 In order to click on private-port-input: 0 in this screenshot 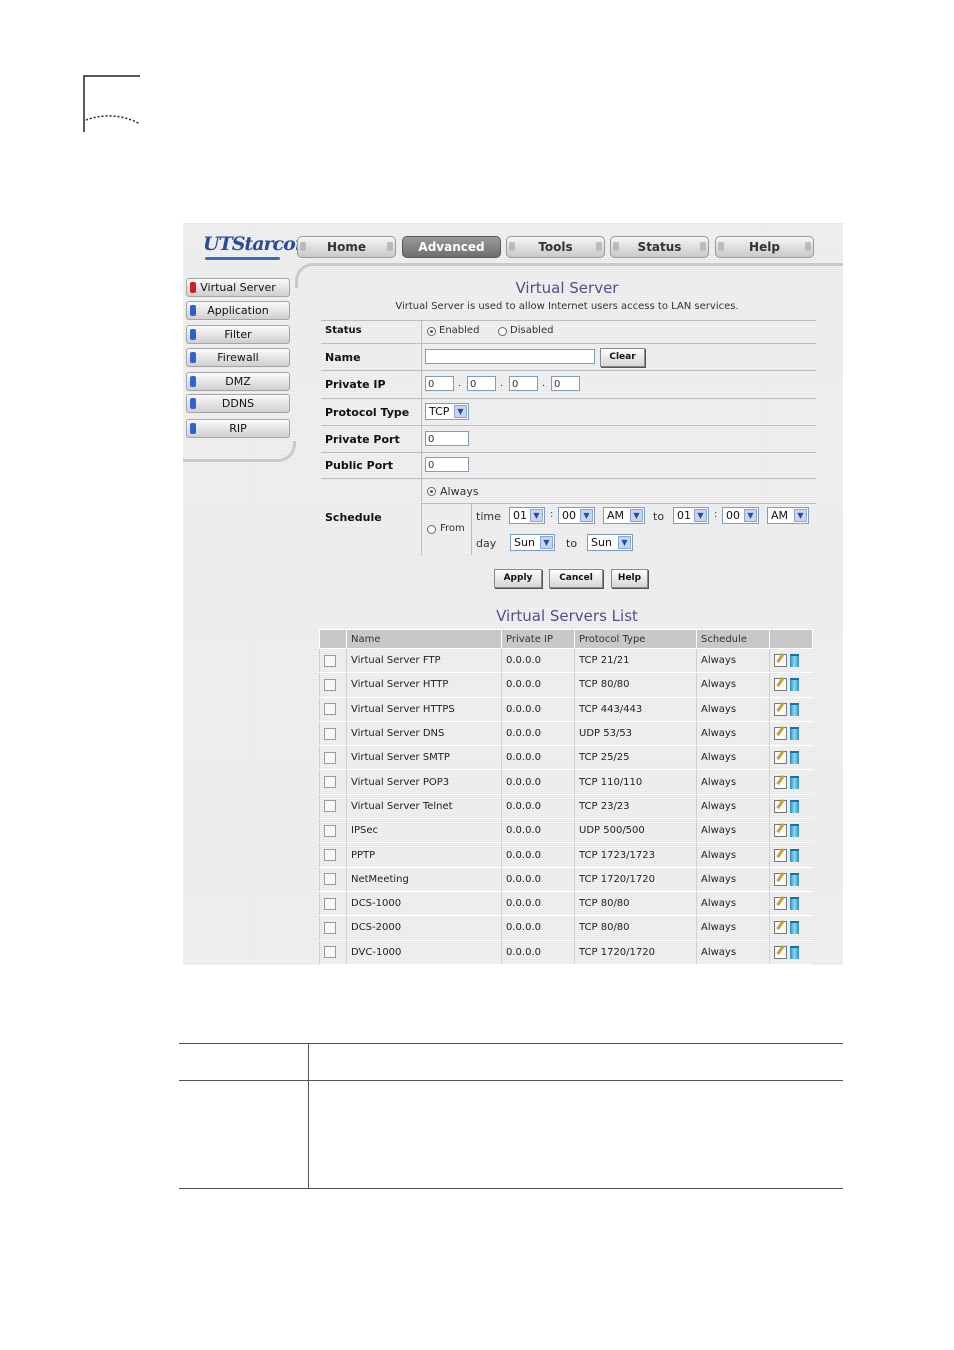, I will do `click(447, 438)`.